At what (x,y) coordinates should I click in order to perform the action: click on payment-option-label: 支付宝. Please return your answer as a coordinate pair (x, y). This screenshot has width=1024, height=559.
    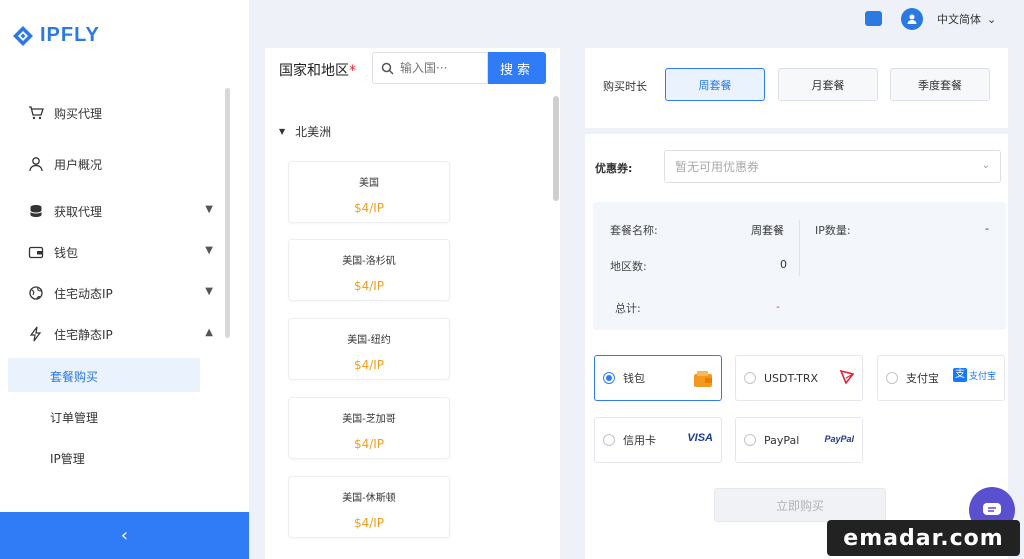
    Looking at the image, I should click on (922, 378).